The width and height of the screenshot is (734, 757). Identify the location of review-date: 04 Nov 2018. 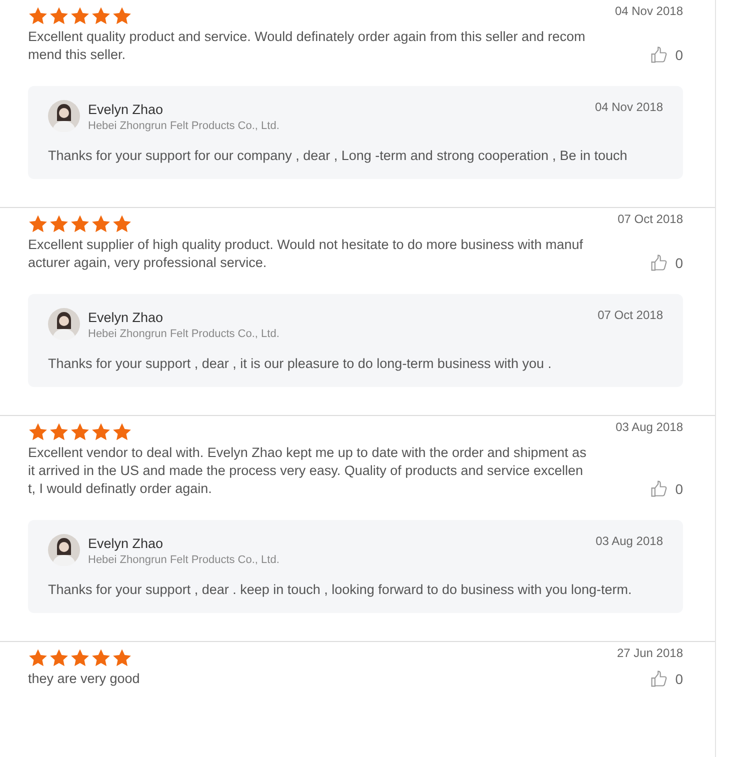
(648, 11).